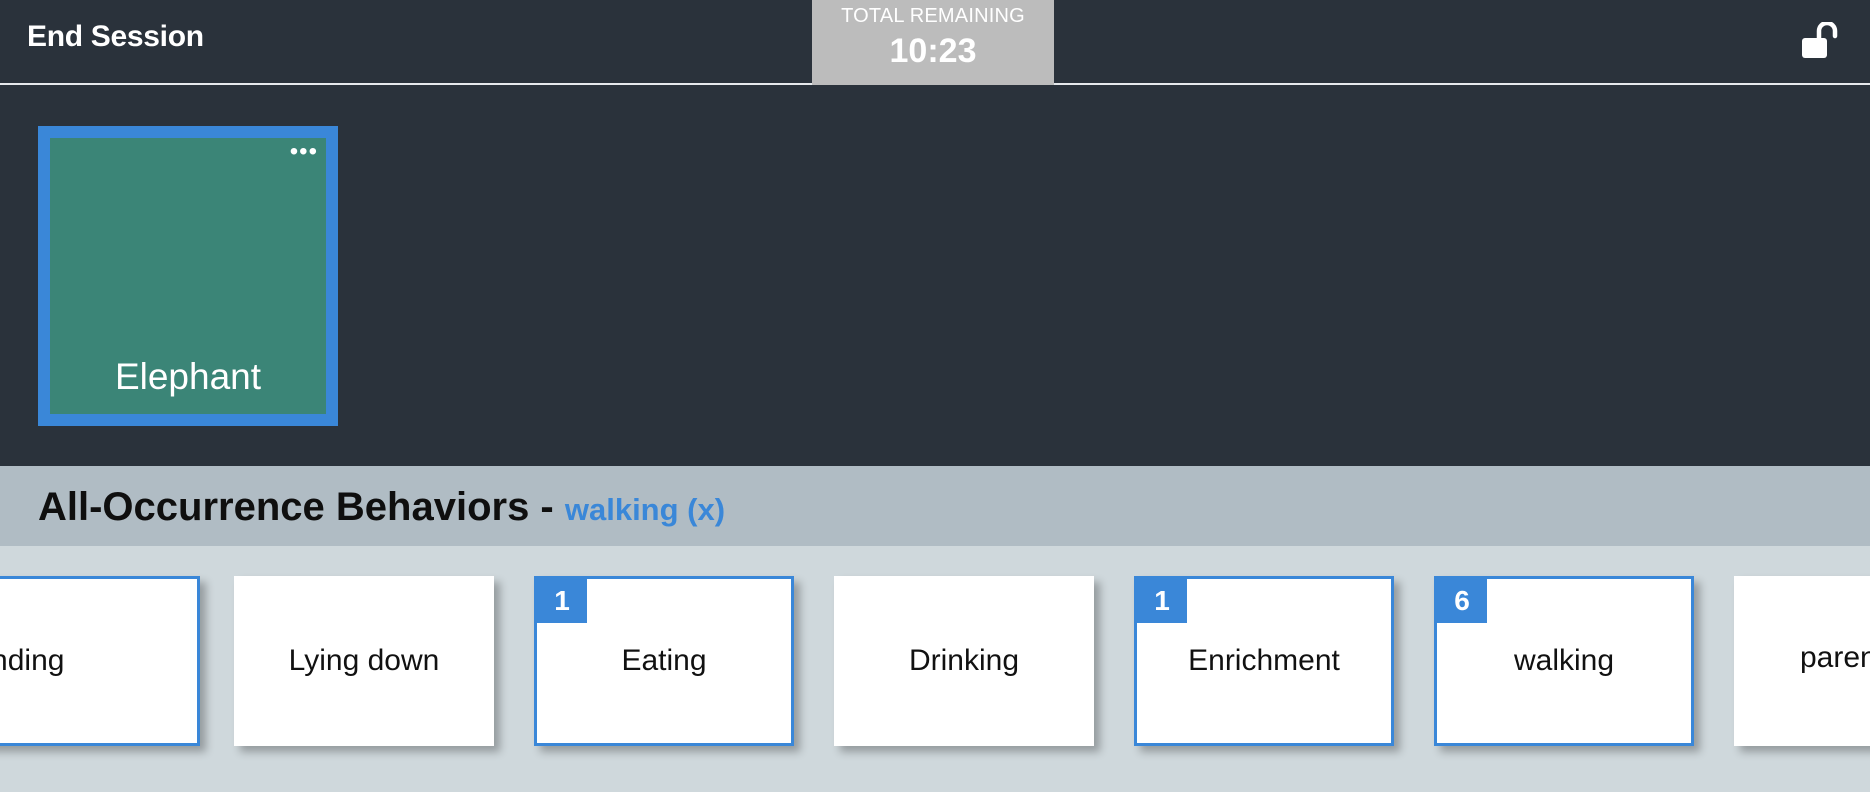  I want to click on behavior-label: Drinking, so click(964, 660).